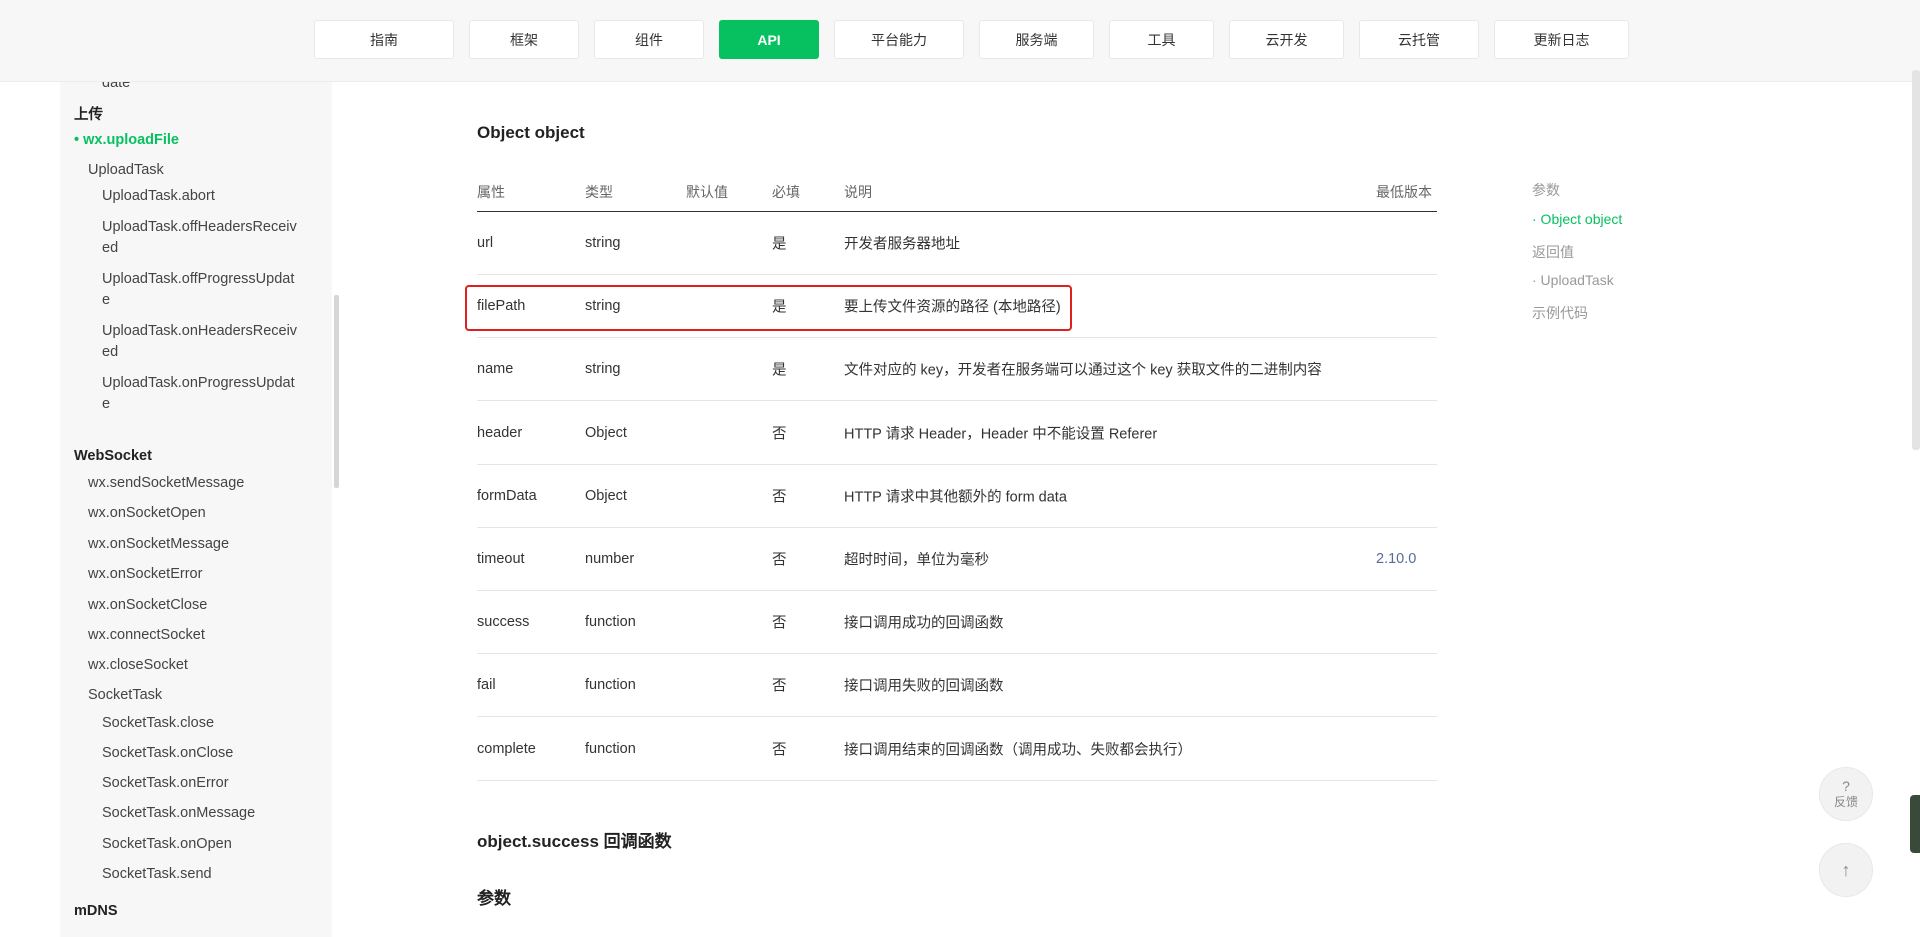 The width and height of the screenshot is (1920, 937). I want to click on sidebar-item: wx.connectSocket, so click(146, 635).